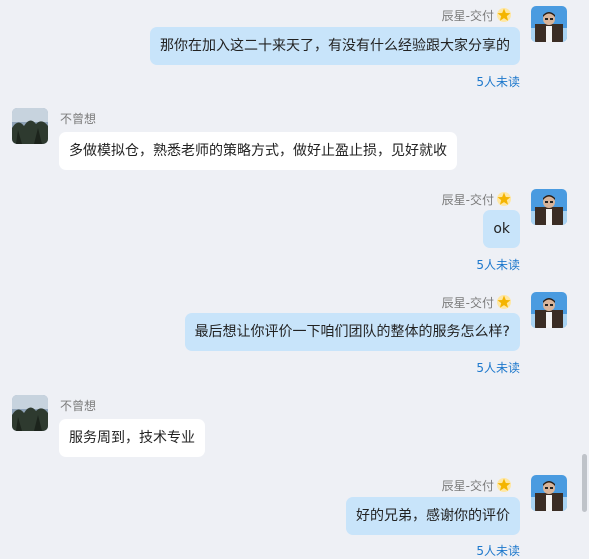 This screenshot has height=559, width=589. Describe the element at coordinates (584, 483) in the screenshot. I see `scrollbar` at that location.